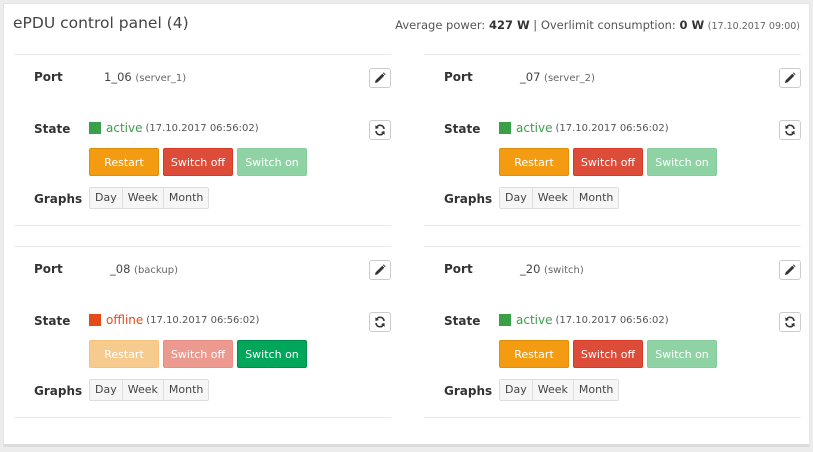  I want to click on port-id: _08, so click(120, 269).